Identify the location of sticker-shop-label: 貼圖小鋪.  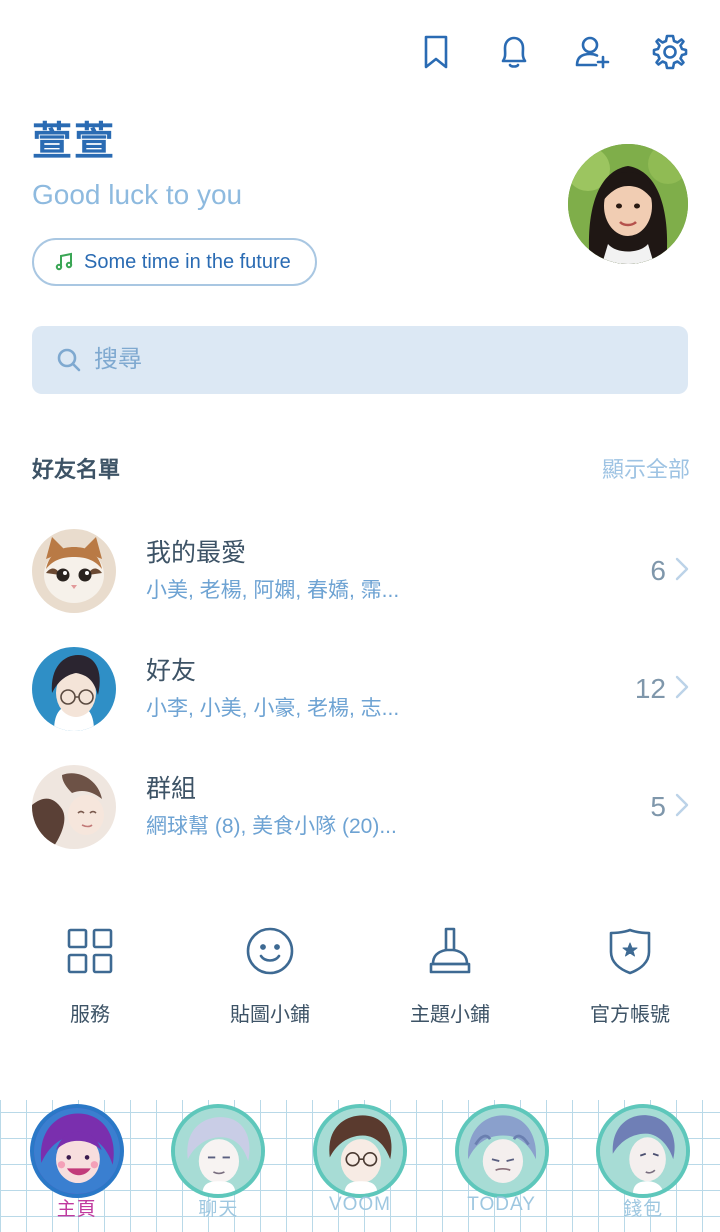
(270, 1015).